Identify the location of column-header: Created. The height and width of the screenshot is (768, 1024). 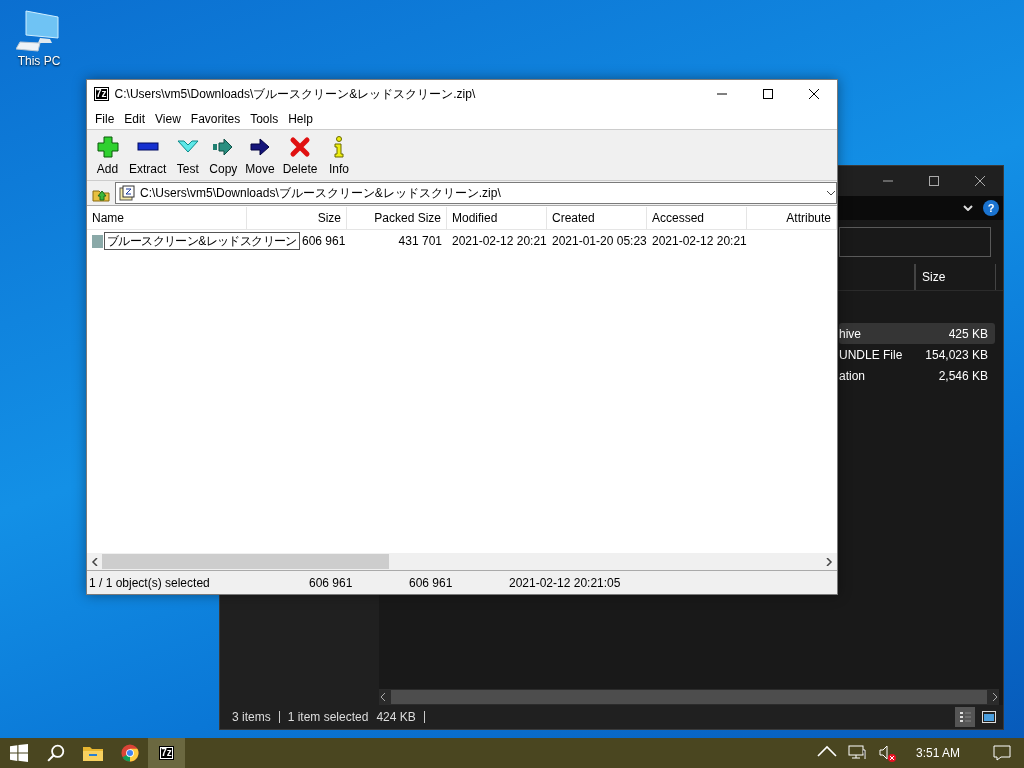
(597, 218).